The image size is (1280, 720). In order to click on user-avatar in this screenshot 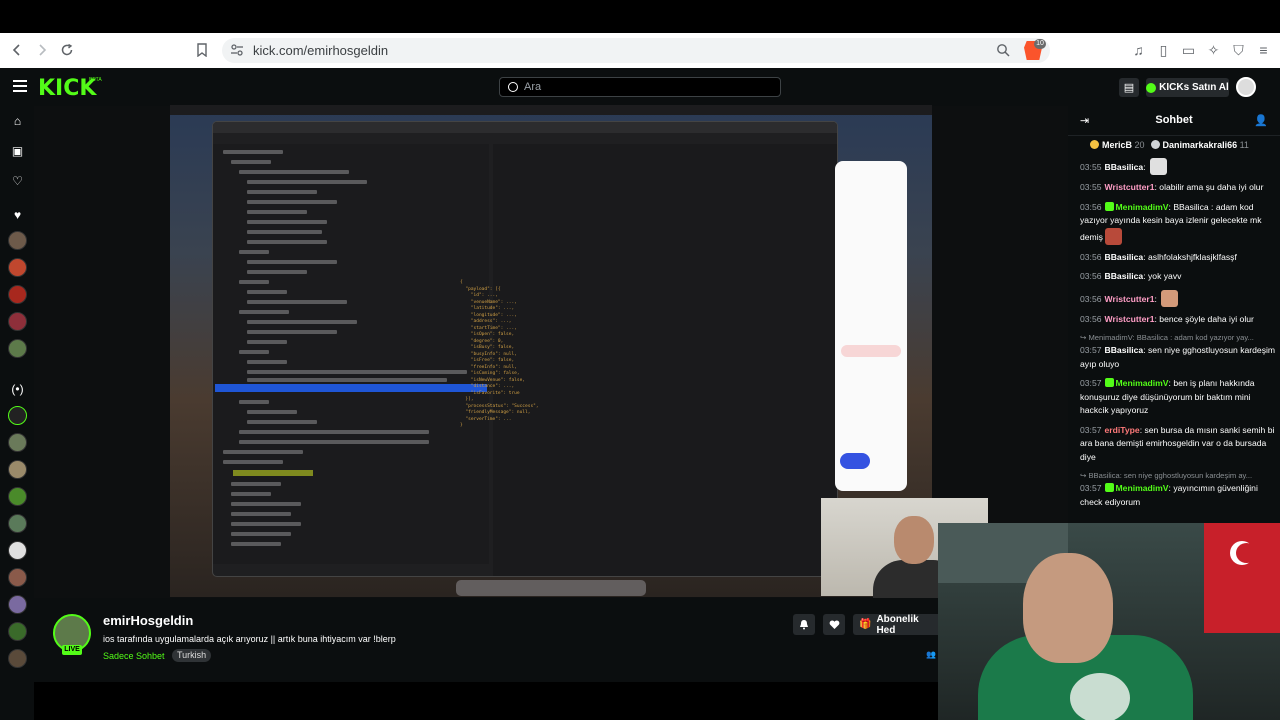, I will do `click(1246, 87)`.